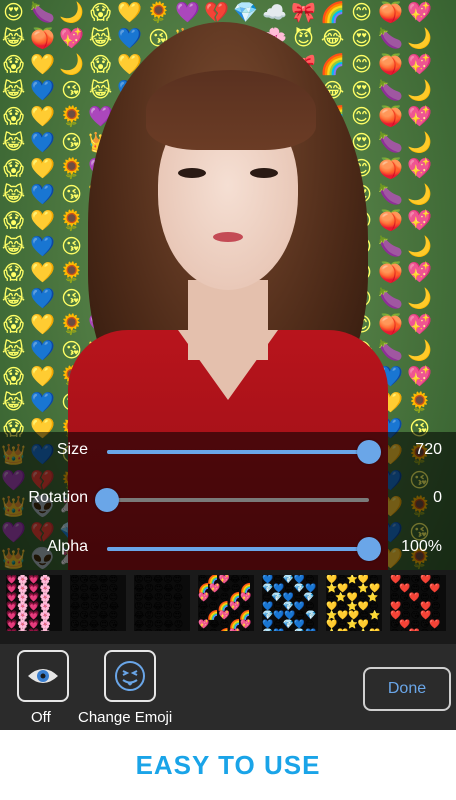 The width and height of the screenshot is (456, 800). Describe the element at coordinates (437, 497) in the screenshot. I see `rotation-value: 0` at that location.